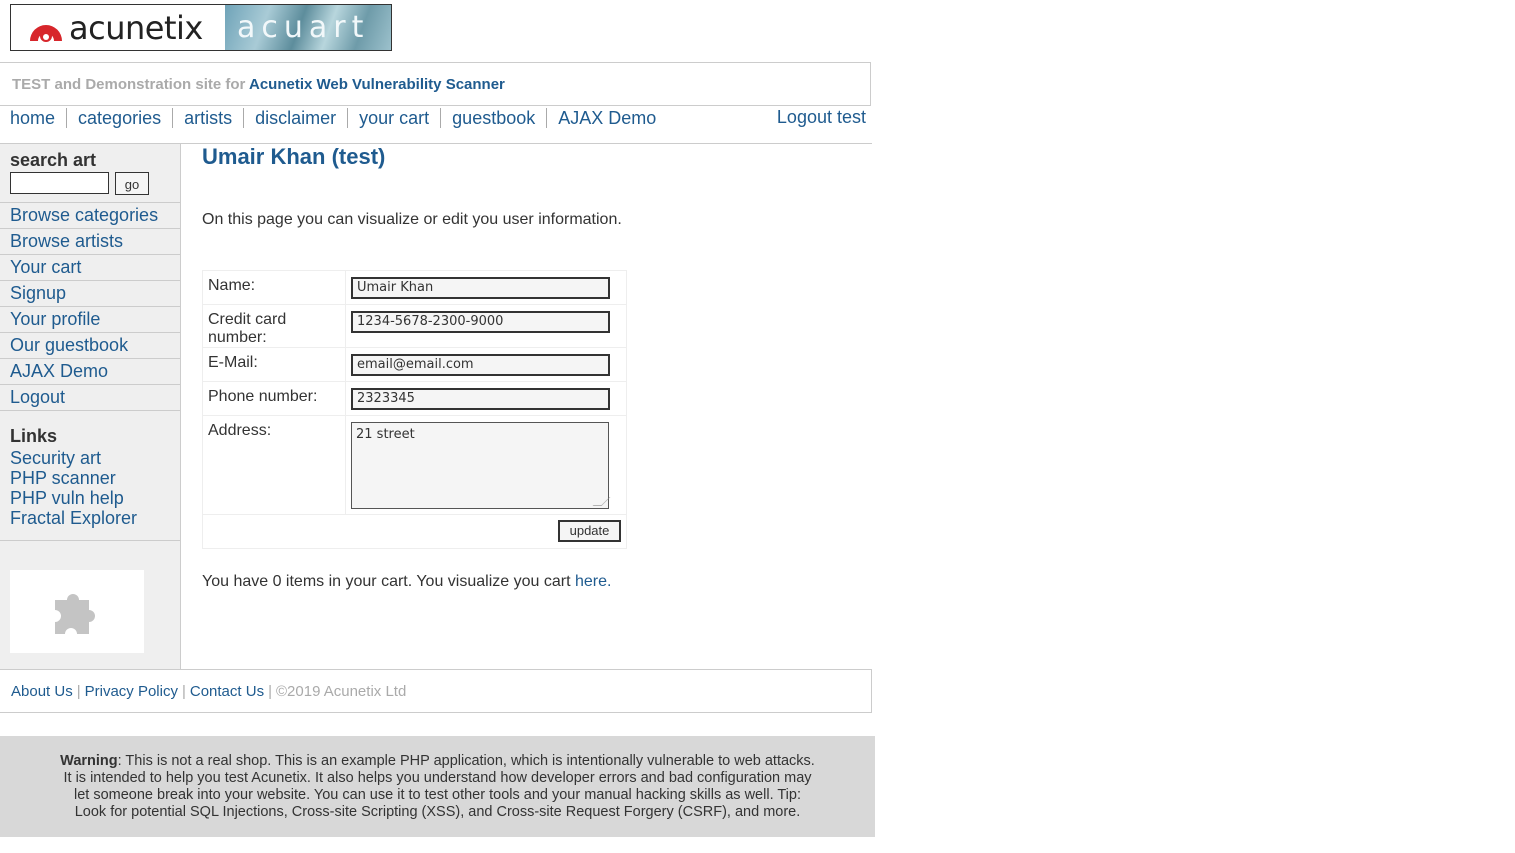 The width and height of the screenshot is (1515, 853). Describe the element at coordinates (601, 501) in the screenshot. I see `resize-grip-icon` at that location.